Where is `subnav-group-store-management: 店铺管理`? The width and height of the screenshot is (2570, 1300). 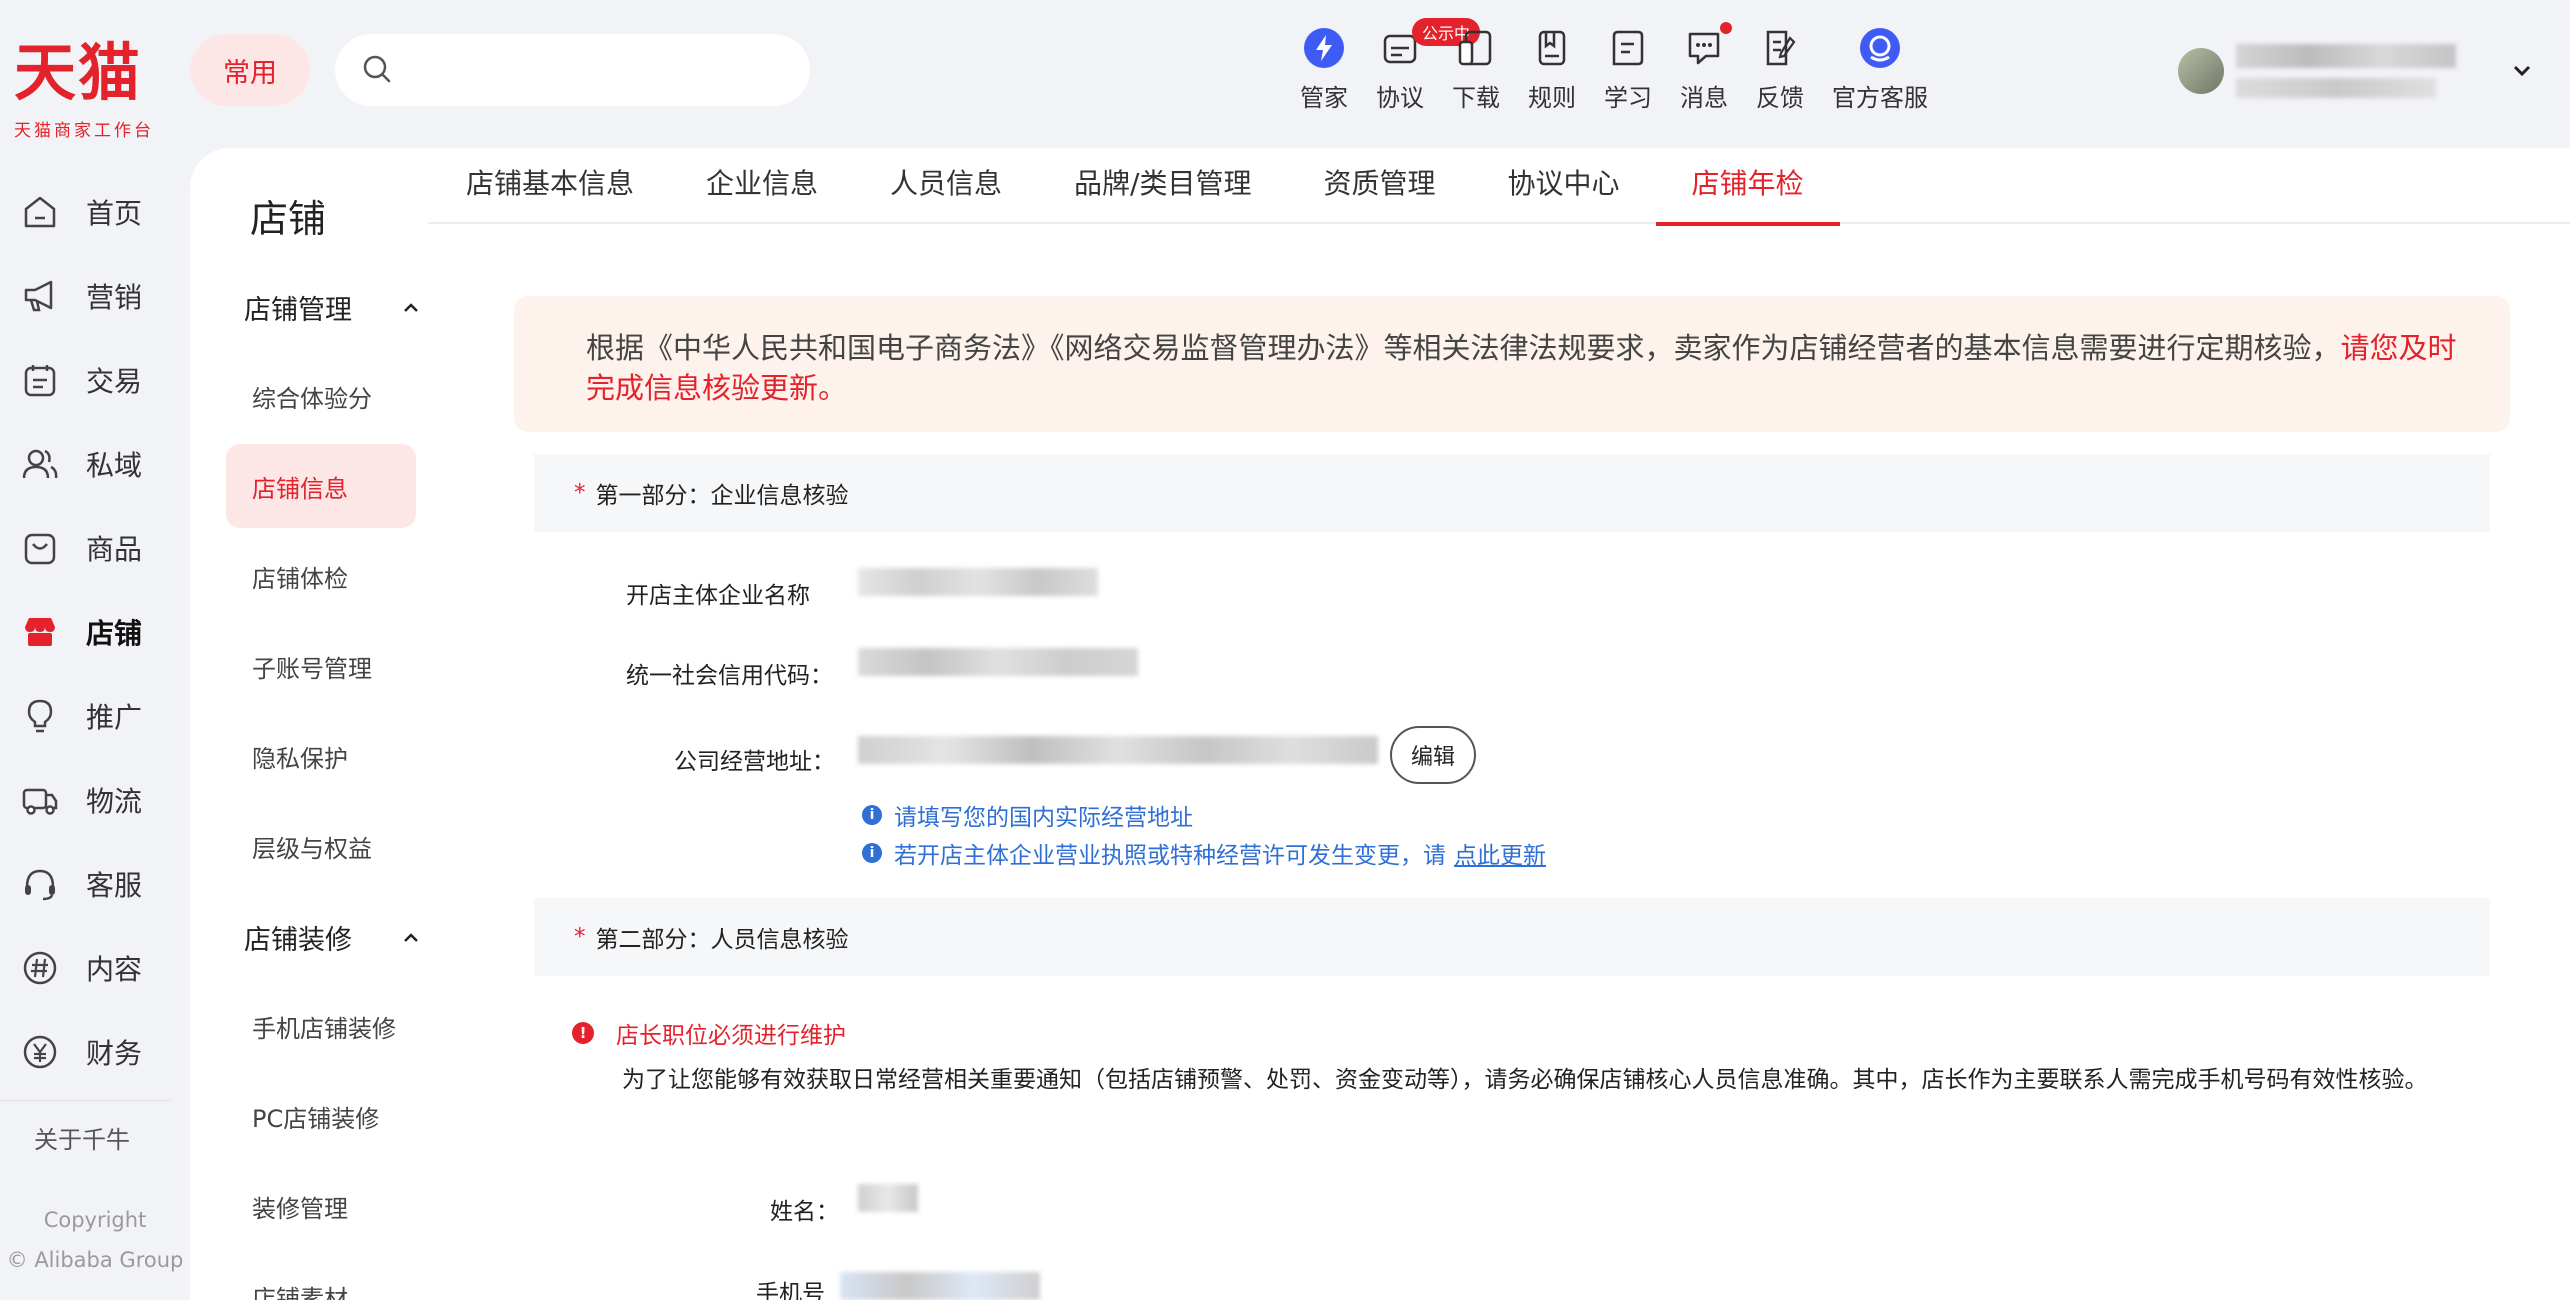
subnav-group-store-management: 店铺管理 is located at coordinates (332, 307).